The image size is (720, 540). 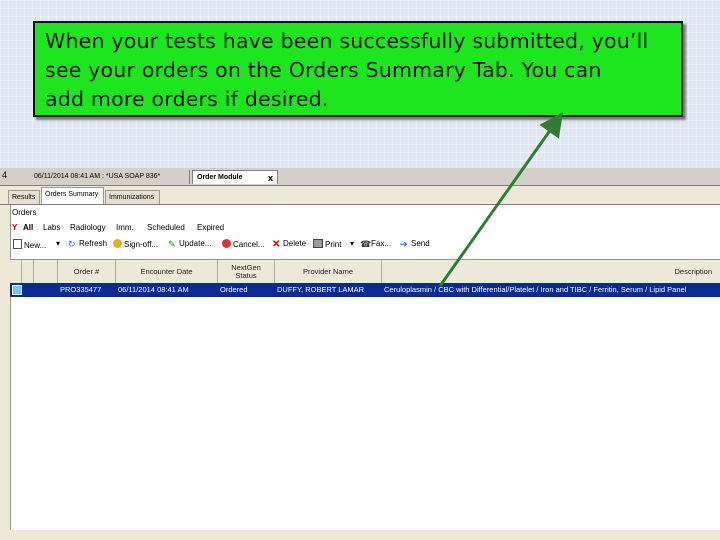 I want to click on status-strip, so click(x=360, y=535).